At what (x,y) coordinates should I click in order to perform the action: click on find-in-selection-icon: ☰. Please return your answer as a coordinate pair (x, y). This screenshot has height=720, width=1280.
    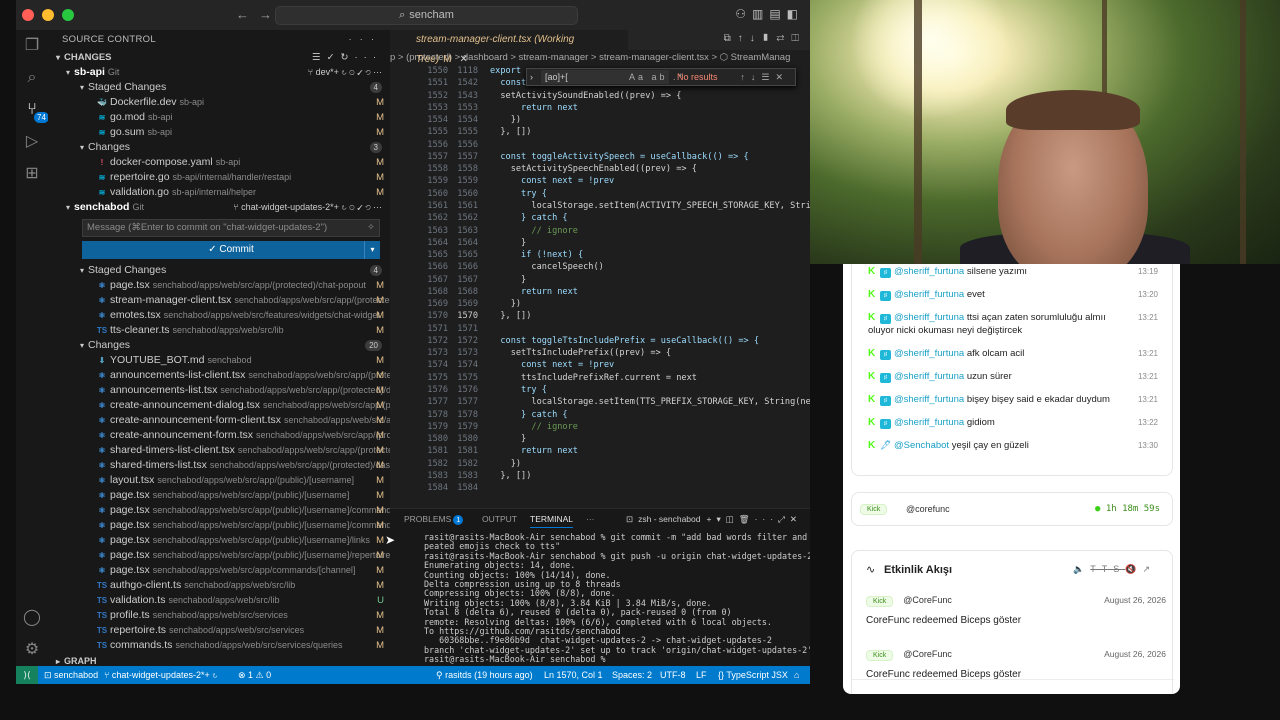
    Looking at the image, I should click on (768, 77).